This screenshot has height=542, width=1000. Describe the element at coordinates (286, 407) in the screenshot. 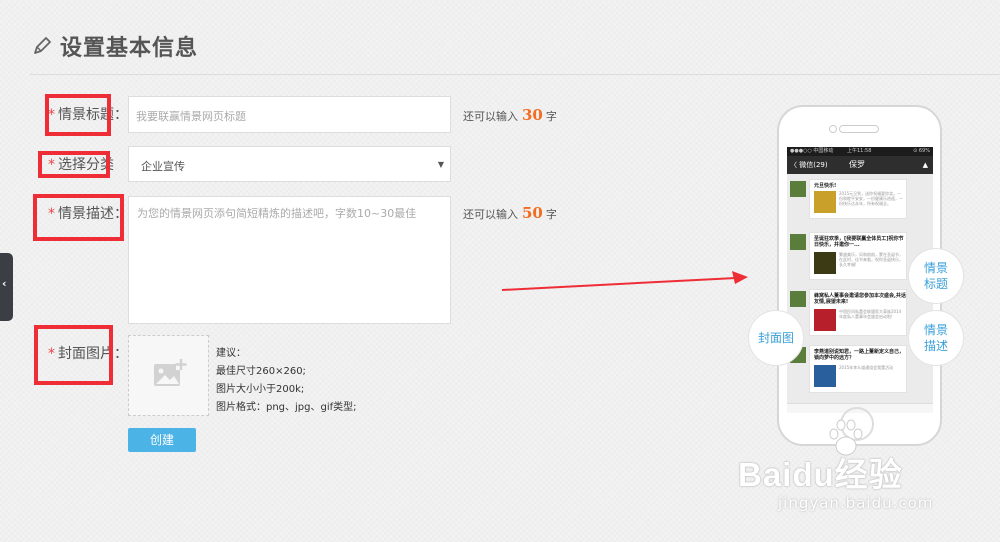

I see `cover-hint-line: 图片格式：png、jpg、gif类型;` at that location.